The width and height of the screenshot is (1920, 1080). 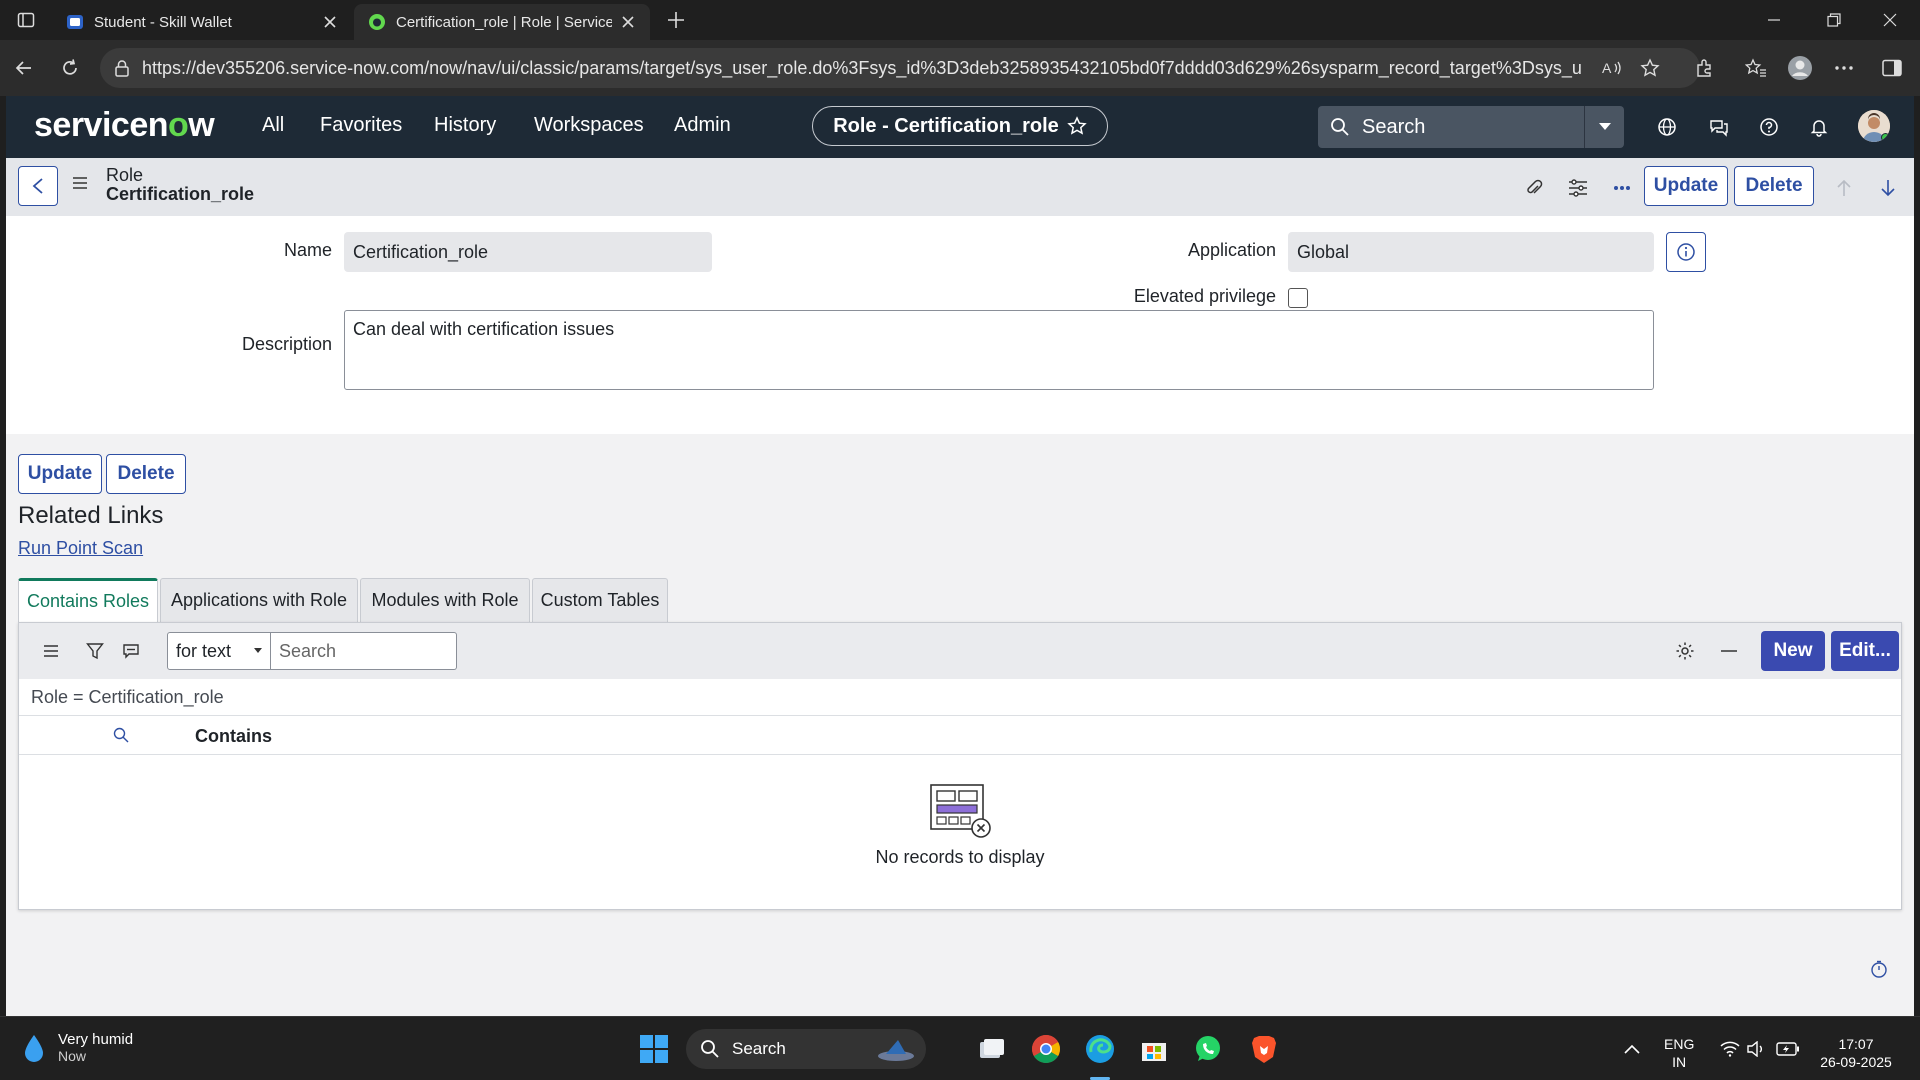 I want to click on read-aloud-icon: A, so click(x=1612, y=68).